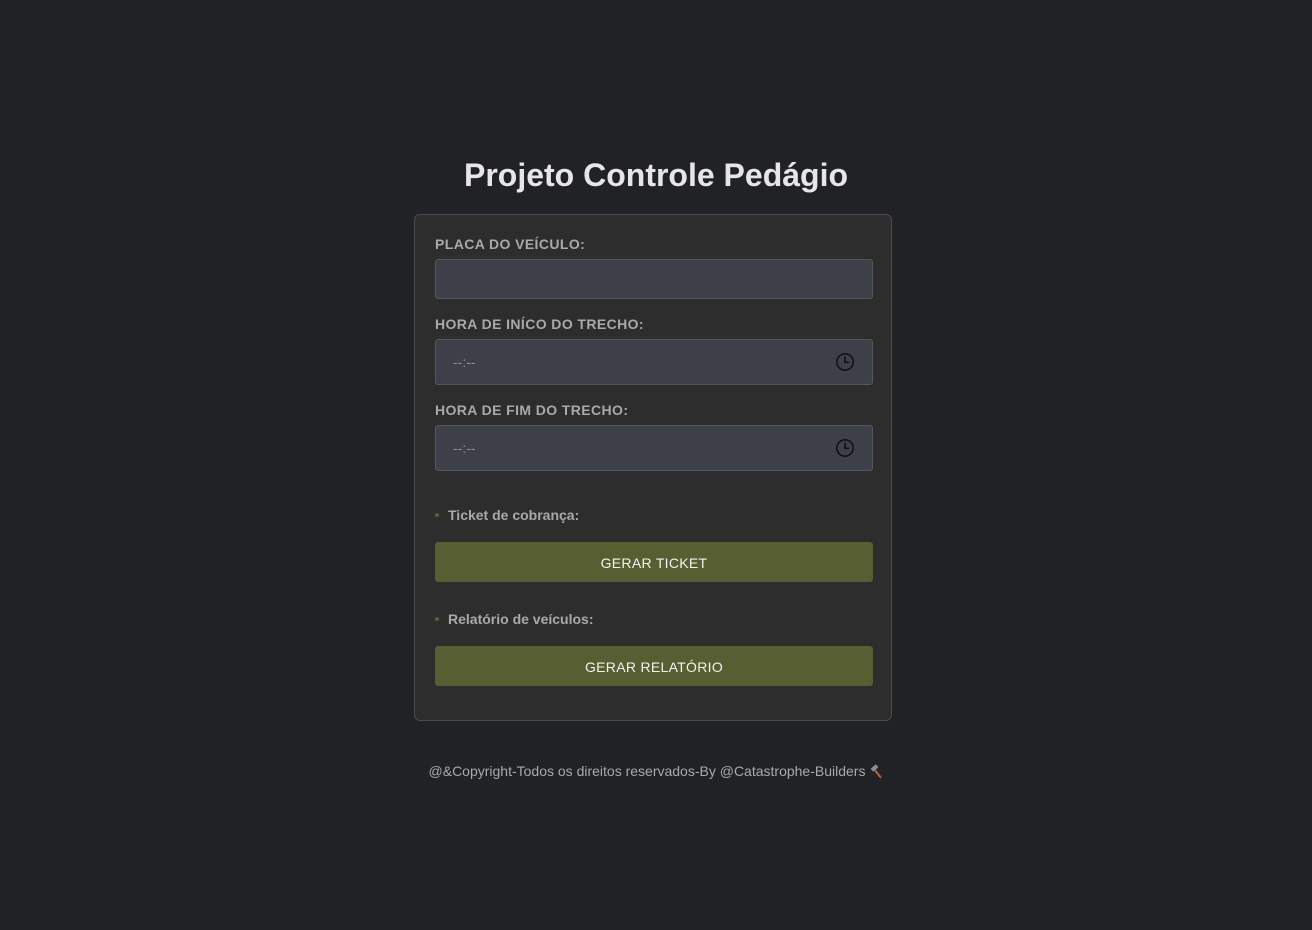 The width and height of the screenshot is (1312, 930). Describe the element at coordinates (654, 666) in the screenshot. I see `gerar-relatorio-button: GERAR RELATÓRIO` at that location.